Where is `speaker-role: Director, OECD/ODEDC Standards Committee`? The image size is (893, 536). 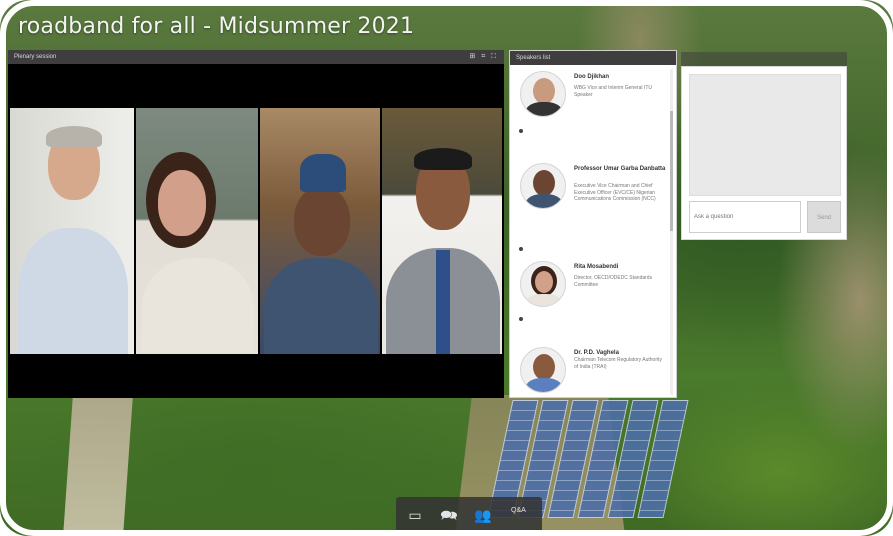
speaker-role: Director, OECD/ODEDC Standards Committee is located at coordinates (613, 281).